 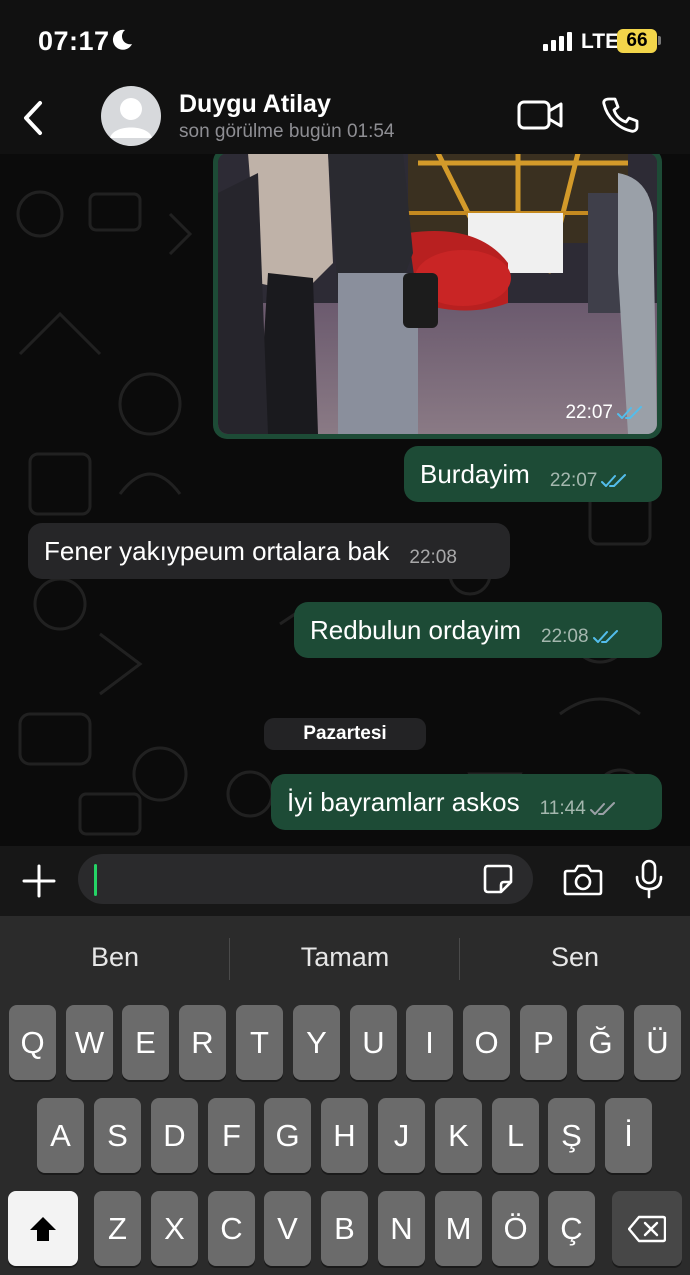 I want to click on message-composer, so click(x=345, y=881).